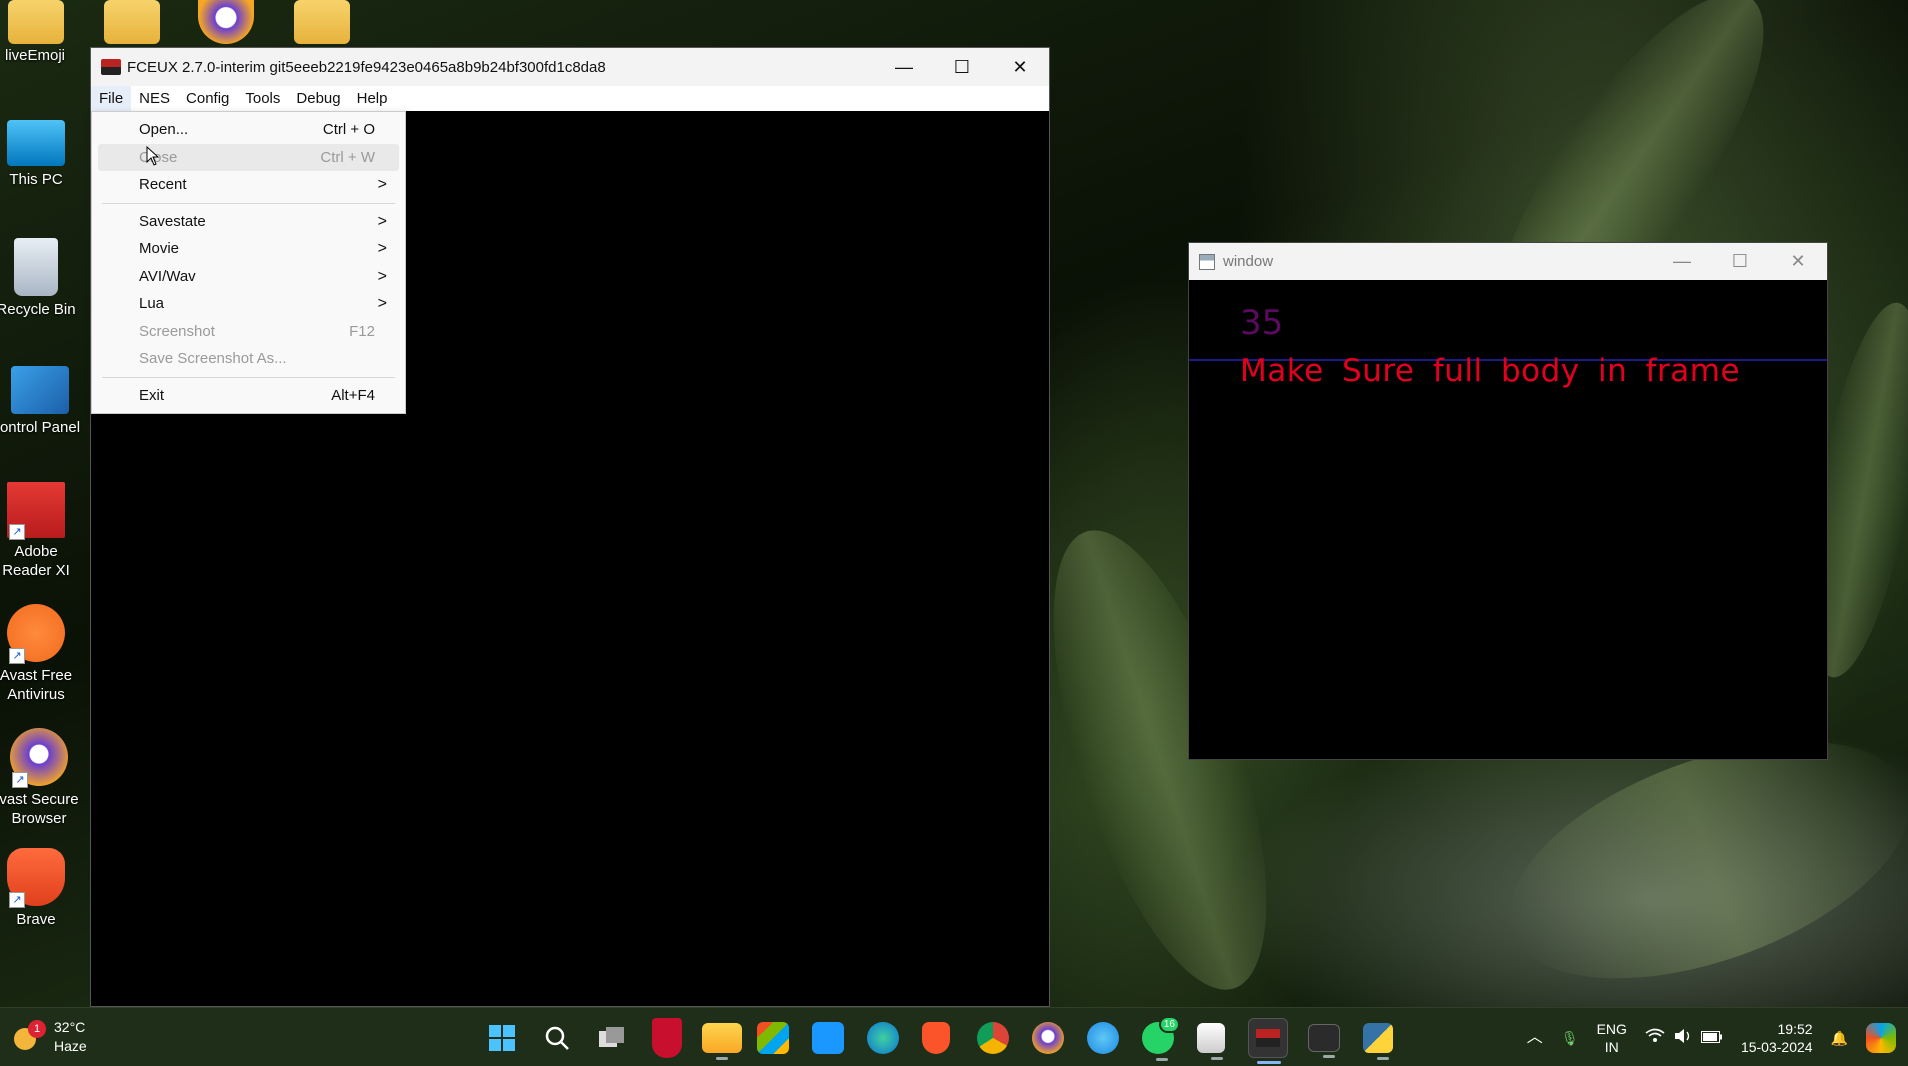 The width and height of the screenshot is (1908, 1066). Describe the element at coordinates (1655, 1038) in the screenshot. I see `wifi-icon` at that location.